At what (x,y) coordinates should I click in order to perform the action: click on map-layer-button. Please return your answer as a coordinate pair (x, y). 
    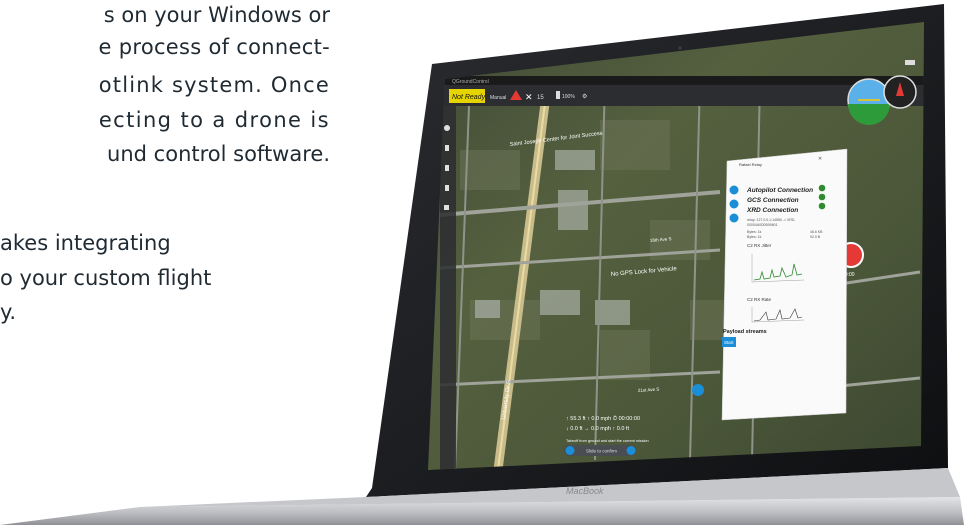
    Looking at the image, I should click on (698, 390).